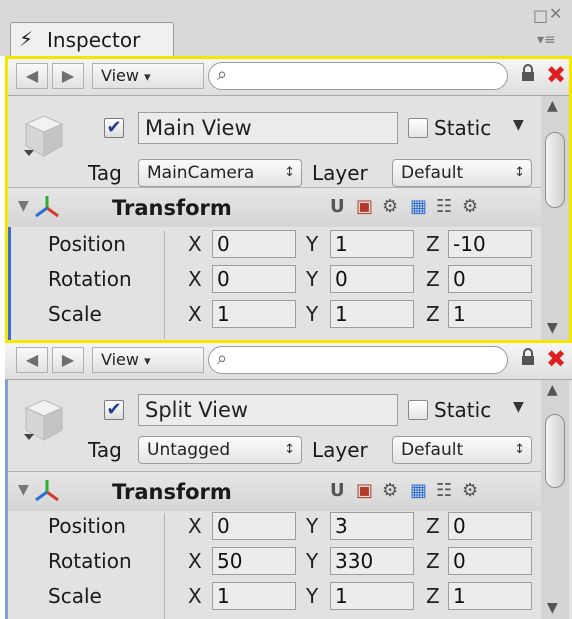 The width and height of the screenshot is (572, 619). Describe the element at coordinates (490, 244) in the screenshot. I see `position-z-field: -10` at that location.